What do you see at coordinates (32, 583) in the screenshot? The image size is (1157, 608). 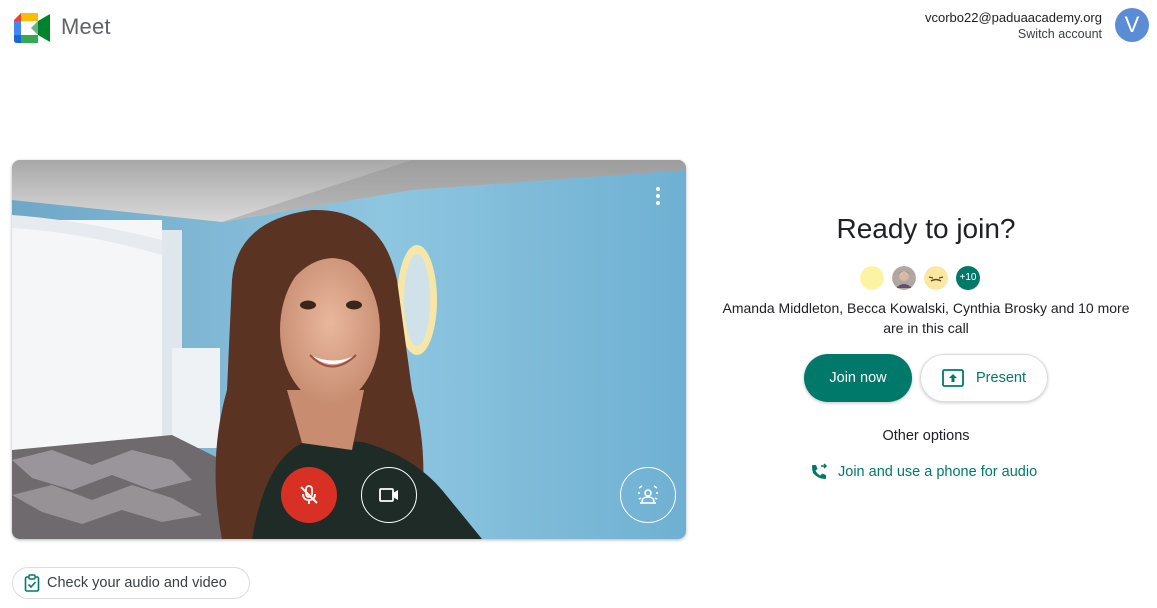 I see `clipboard-check-icon` at bounding box center [32, 583].